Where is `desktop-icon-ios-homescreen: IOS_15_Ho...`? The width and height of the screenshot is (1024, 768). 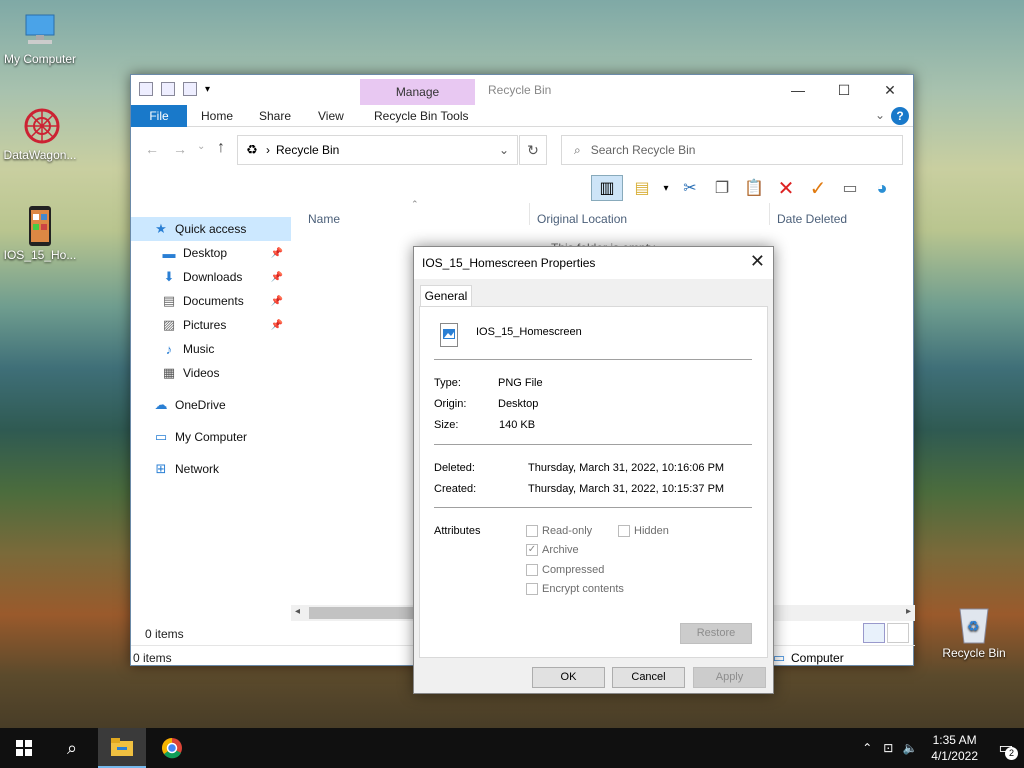
desktop-icon-ios-homescreen: IOS_15_Ho... is located at coordinates (40, 234).